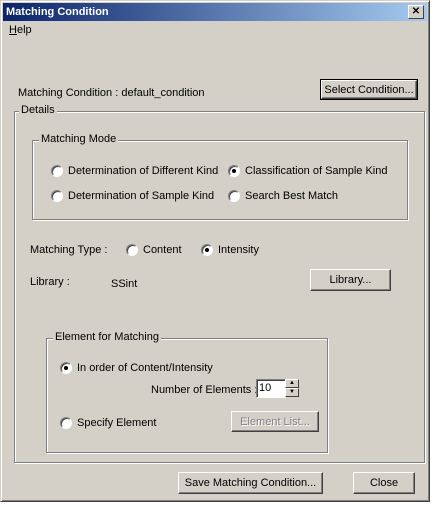  What do you see at coordinates (141, 196) in the screenshot?
I see `mode-sample-kind-label: Determination of Sample Kind` at bounding box center [141, 196].